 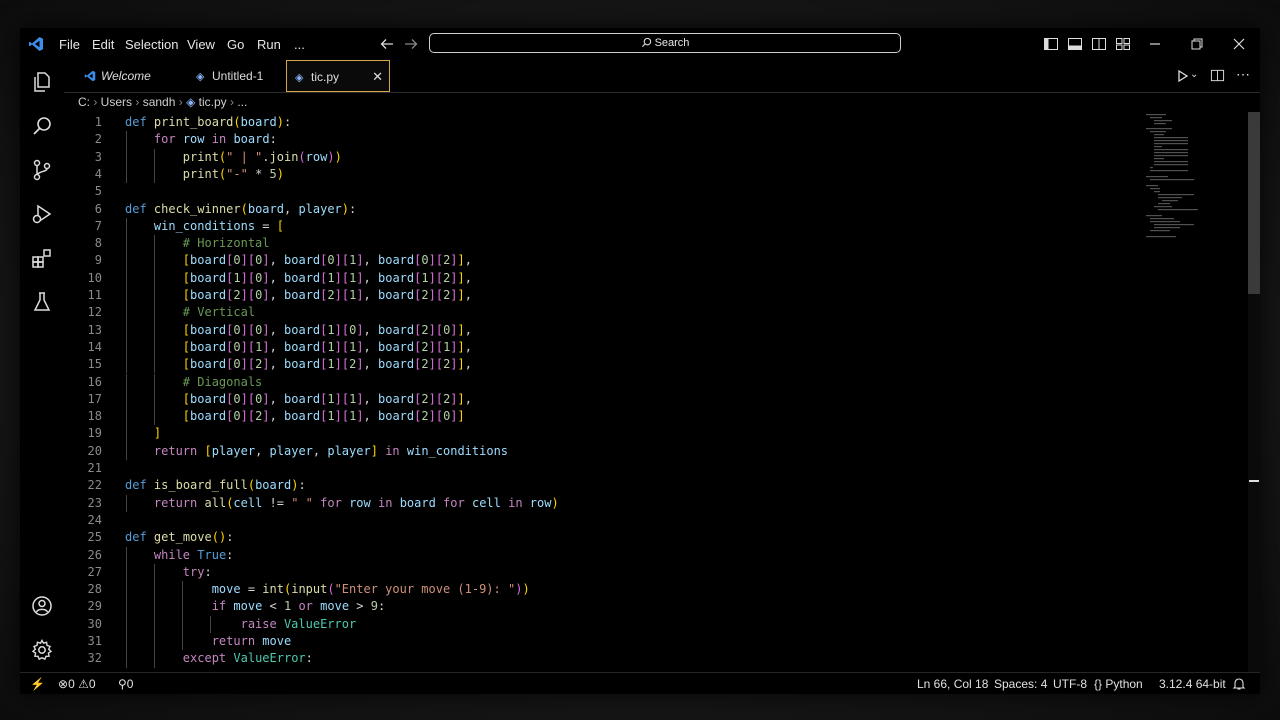 I want to click on code-line: 19 ], so click(x=604, y=433).